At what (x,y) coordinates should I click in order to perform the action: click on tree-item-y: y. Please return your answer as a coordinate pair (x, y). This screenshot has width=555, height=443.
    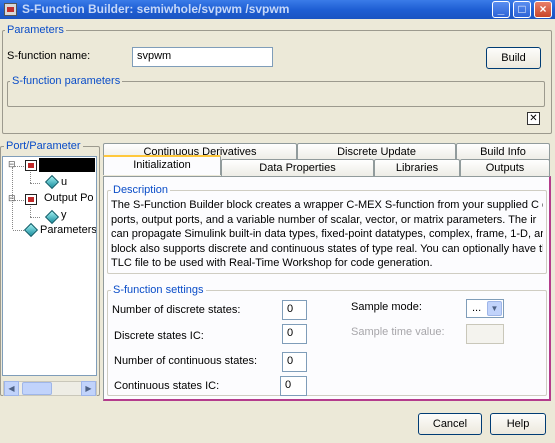
    Looking at the image, I should click on (64, 215).